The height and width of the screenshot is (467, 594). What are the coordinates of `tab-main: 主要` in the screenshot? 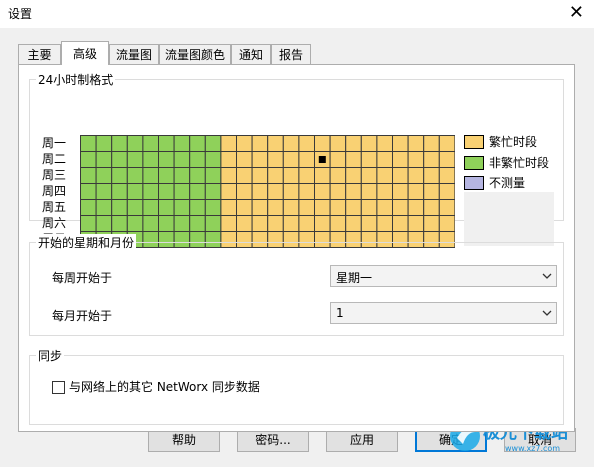 It's located at (39, 54).